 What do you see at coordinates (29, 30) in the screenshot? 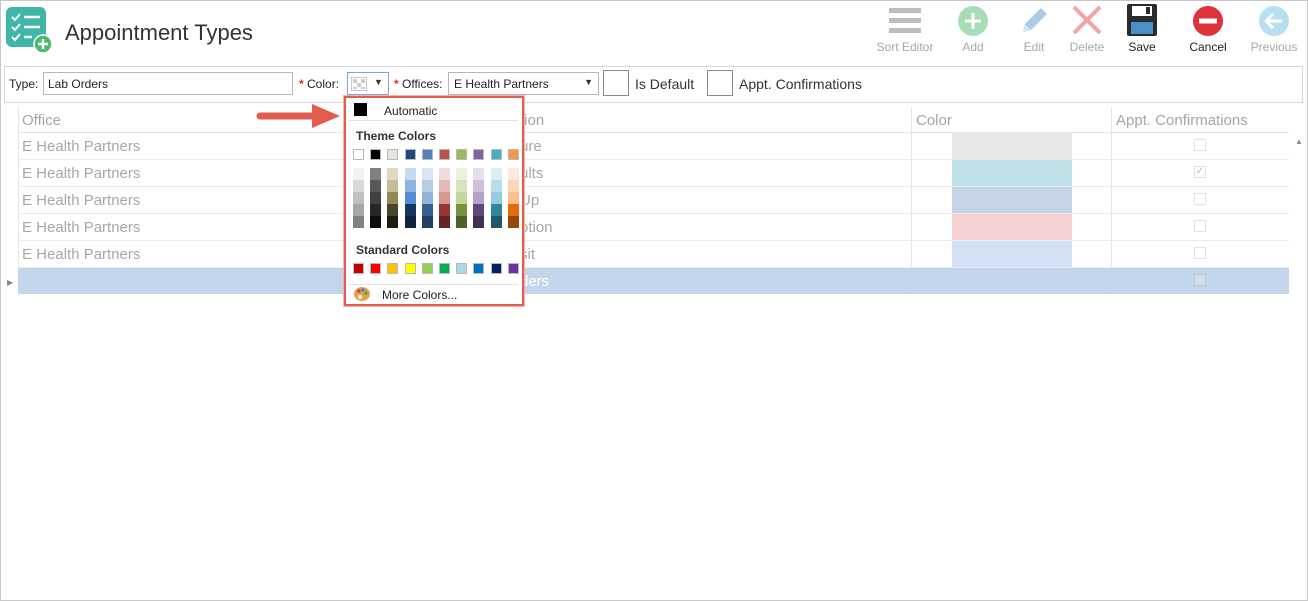
I see `appointment-types-logo-icon` at bounding box center [29, 30].